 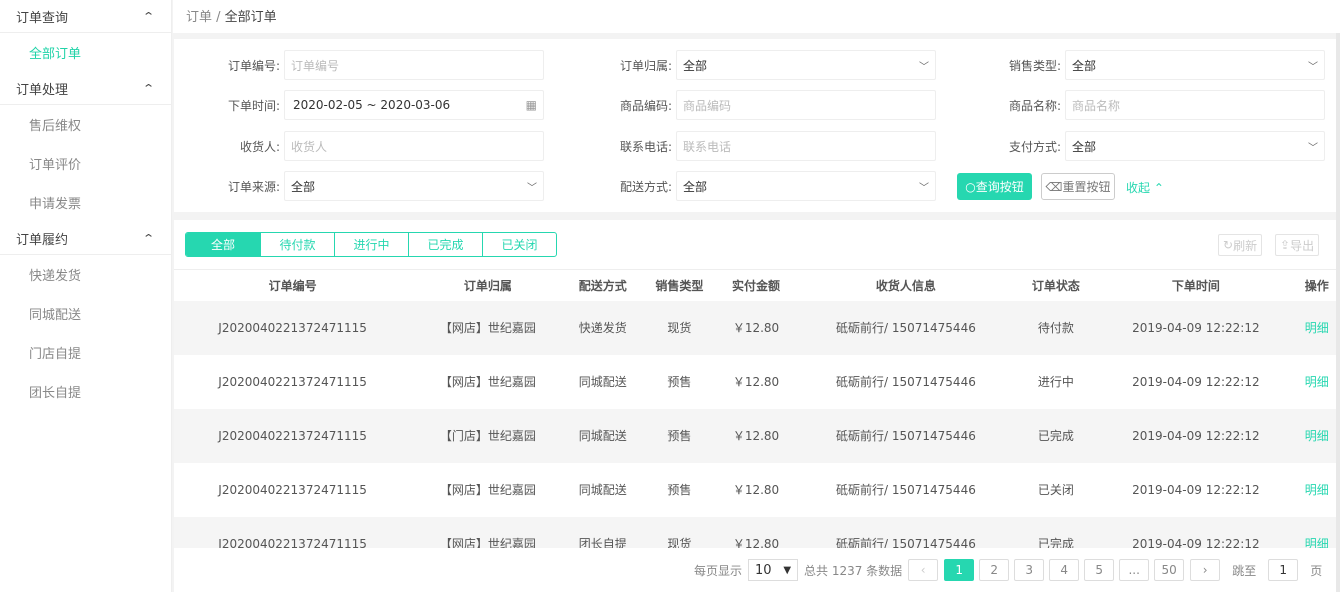 I want to click on product-code-label: 商品编码:, so click(x=645, y=105).